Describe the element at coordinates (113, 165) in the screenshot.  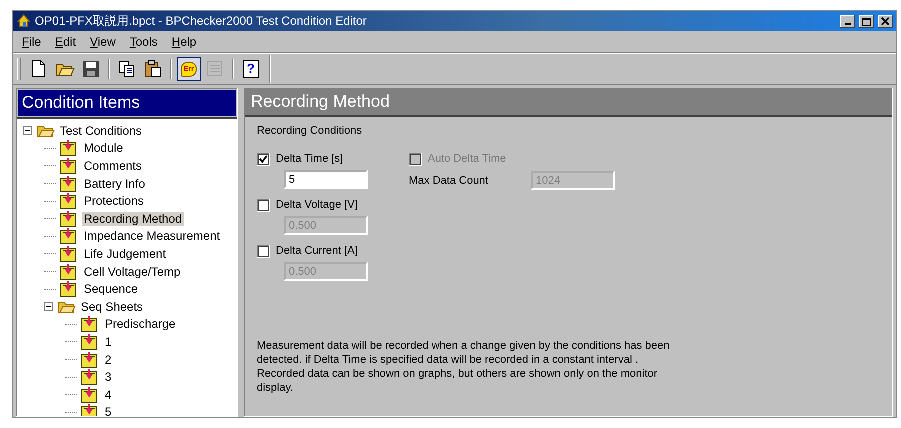
I see `tree-item: Comments` at that location.